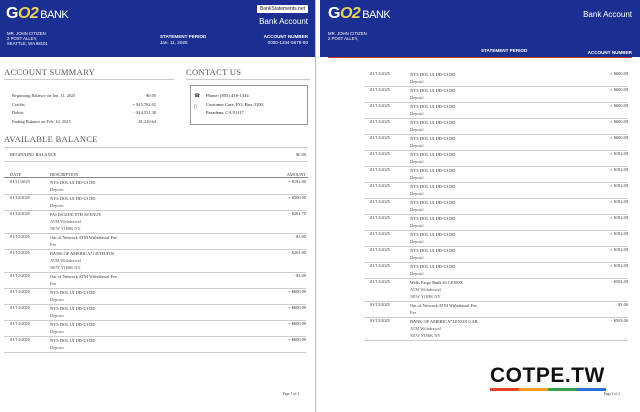  Describe the element at coordinates (195, 107) in the screenshot. I see `mobile-icon: ▯` at that location.